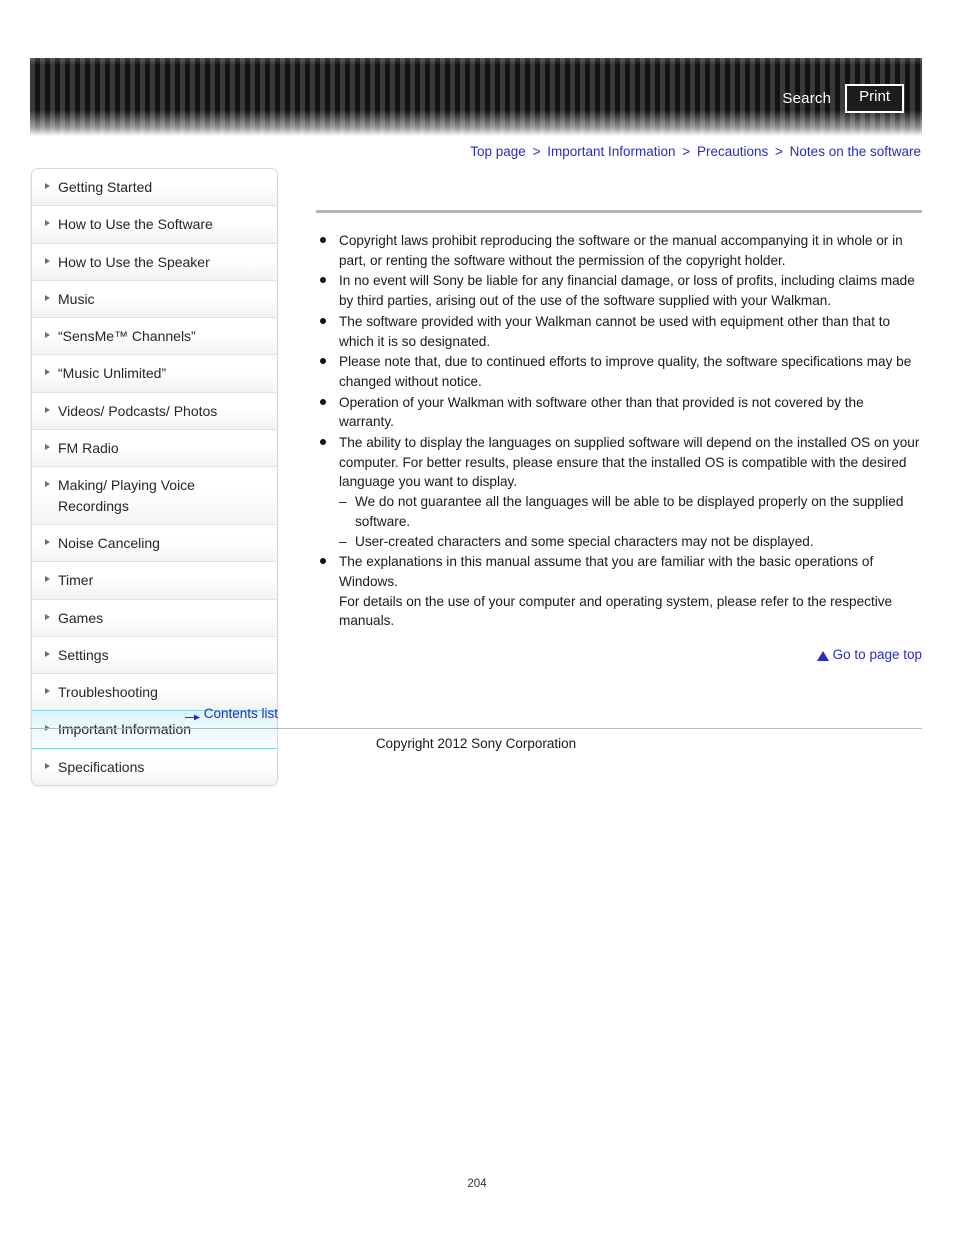  Describe the element at coordinates (874, 98) in the screenshot. I see `print-button: Print` at that location.